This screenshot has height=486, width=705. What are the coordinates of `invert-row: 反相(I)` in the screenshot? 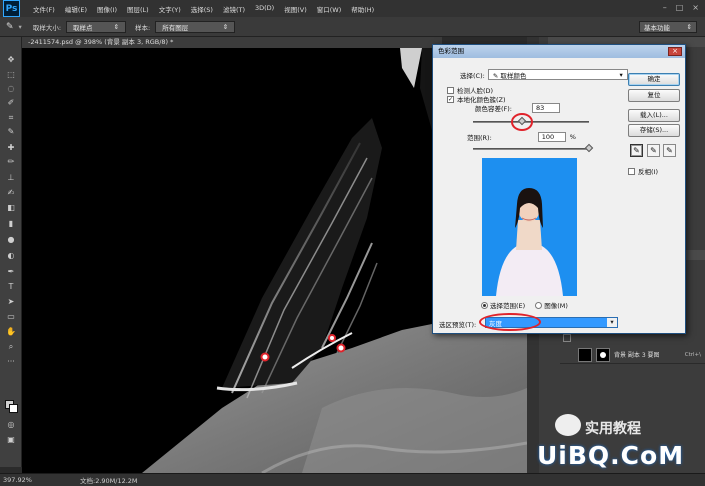 It's located at (643, 171).